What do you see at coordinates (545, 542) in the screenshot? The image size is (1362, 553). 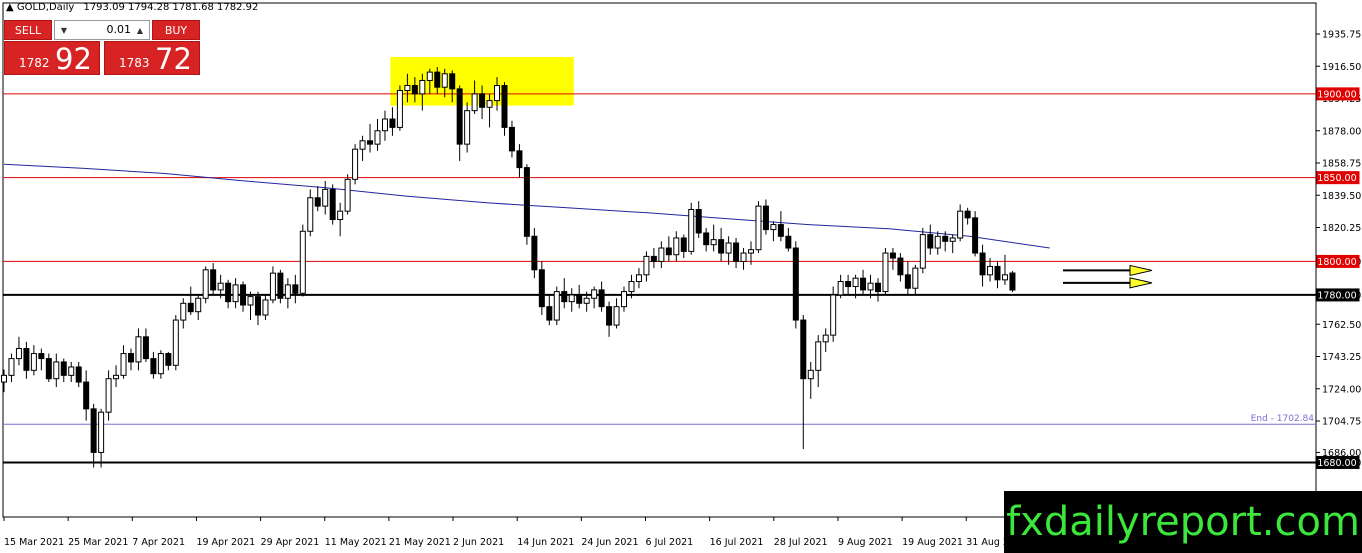 I see `x-tick-label: 14 Jun 2021` at bounding box center [545, 542].